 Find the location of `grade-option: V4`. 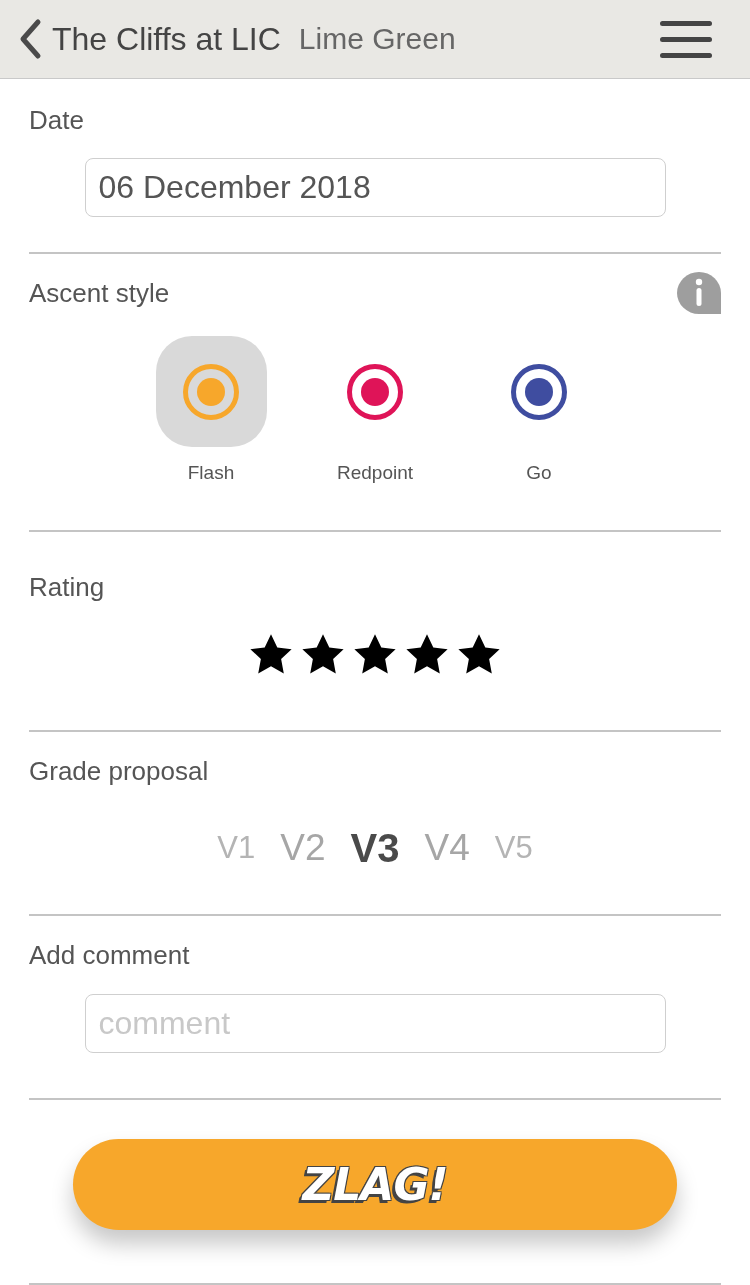

grade-option: V4 is located at coordinates (447, 848).